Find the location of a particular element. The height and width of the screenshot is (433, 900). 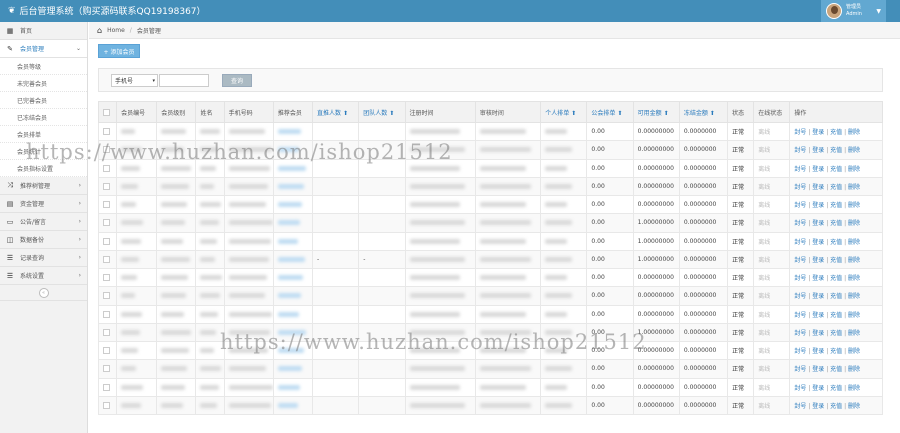

column-header: 个人排单 ⬆ is located at coordinates (564, 112).